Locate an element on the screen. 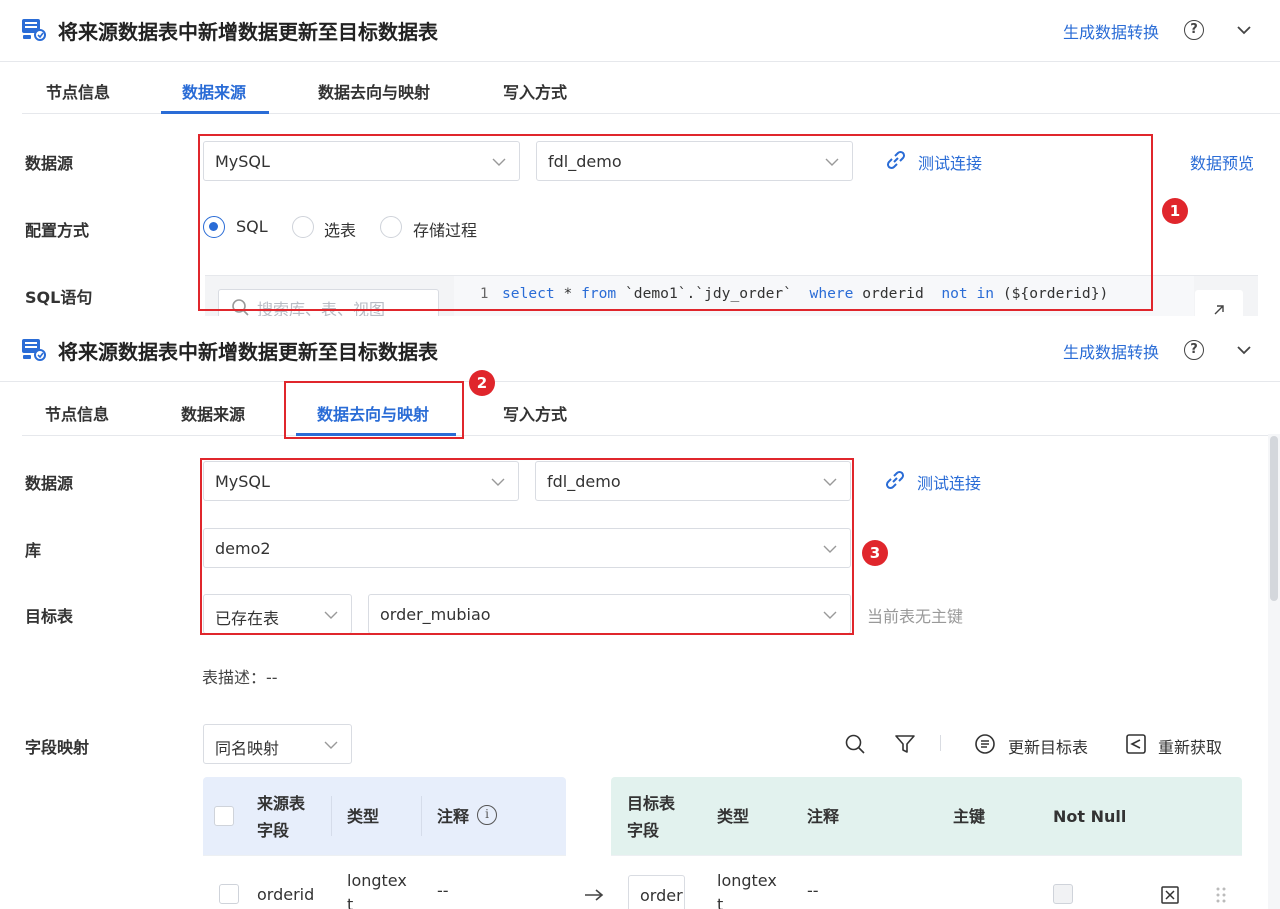  info-icon: i is located at coordinates (487, 815).